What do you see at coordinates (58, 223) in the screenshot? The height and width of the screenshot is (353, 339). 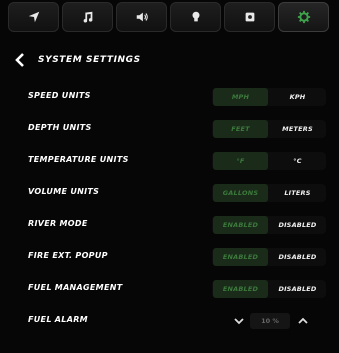 I see `setting-label: RIVER MODE` at bounding box center [58, 223].